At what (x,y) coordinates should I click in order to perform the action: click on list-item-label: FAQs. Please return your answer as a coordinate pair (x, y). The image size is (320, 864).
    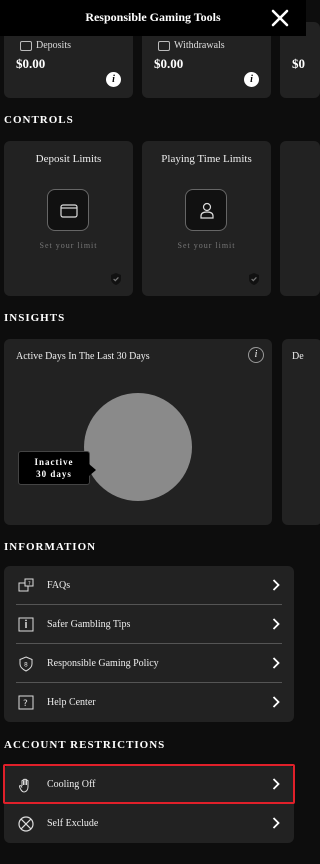
    Looking at the image, I should click on (59, 585).